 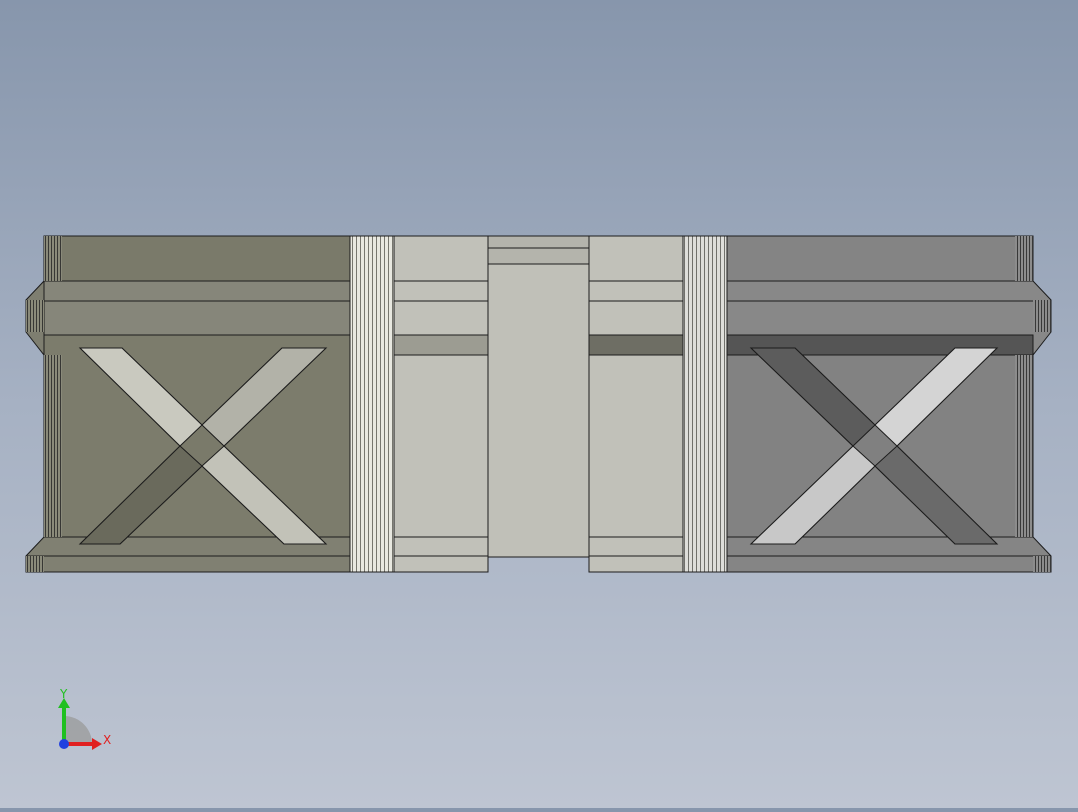 What do you see at coordinates (107, 740) in the screenshot?
I see `x-axis-label: X` at bounding box center [107, 740].